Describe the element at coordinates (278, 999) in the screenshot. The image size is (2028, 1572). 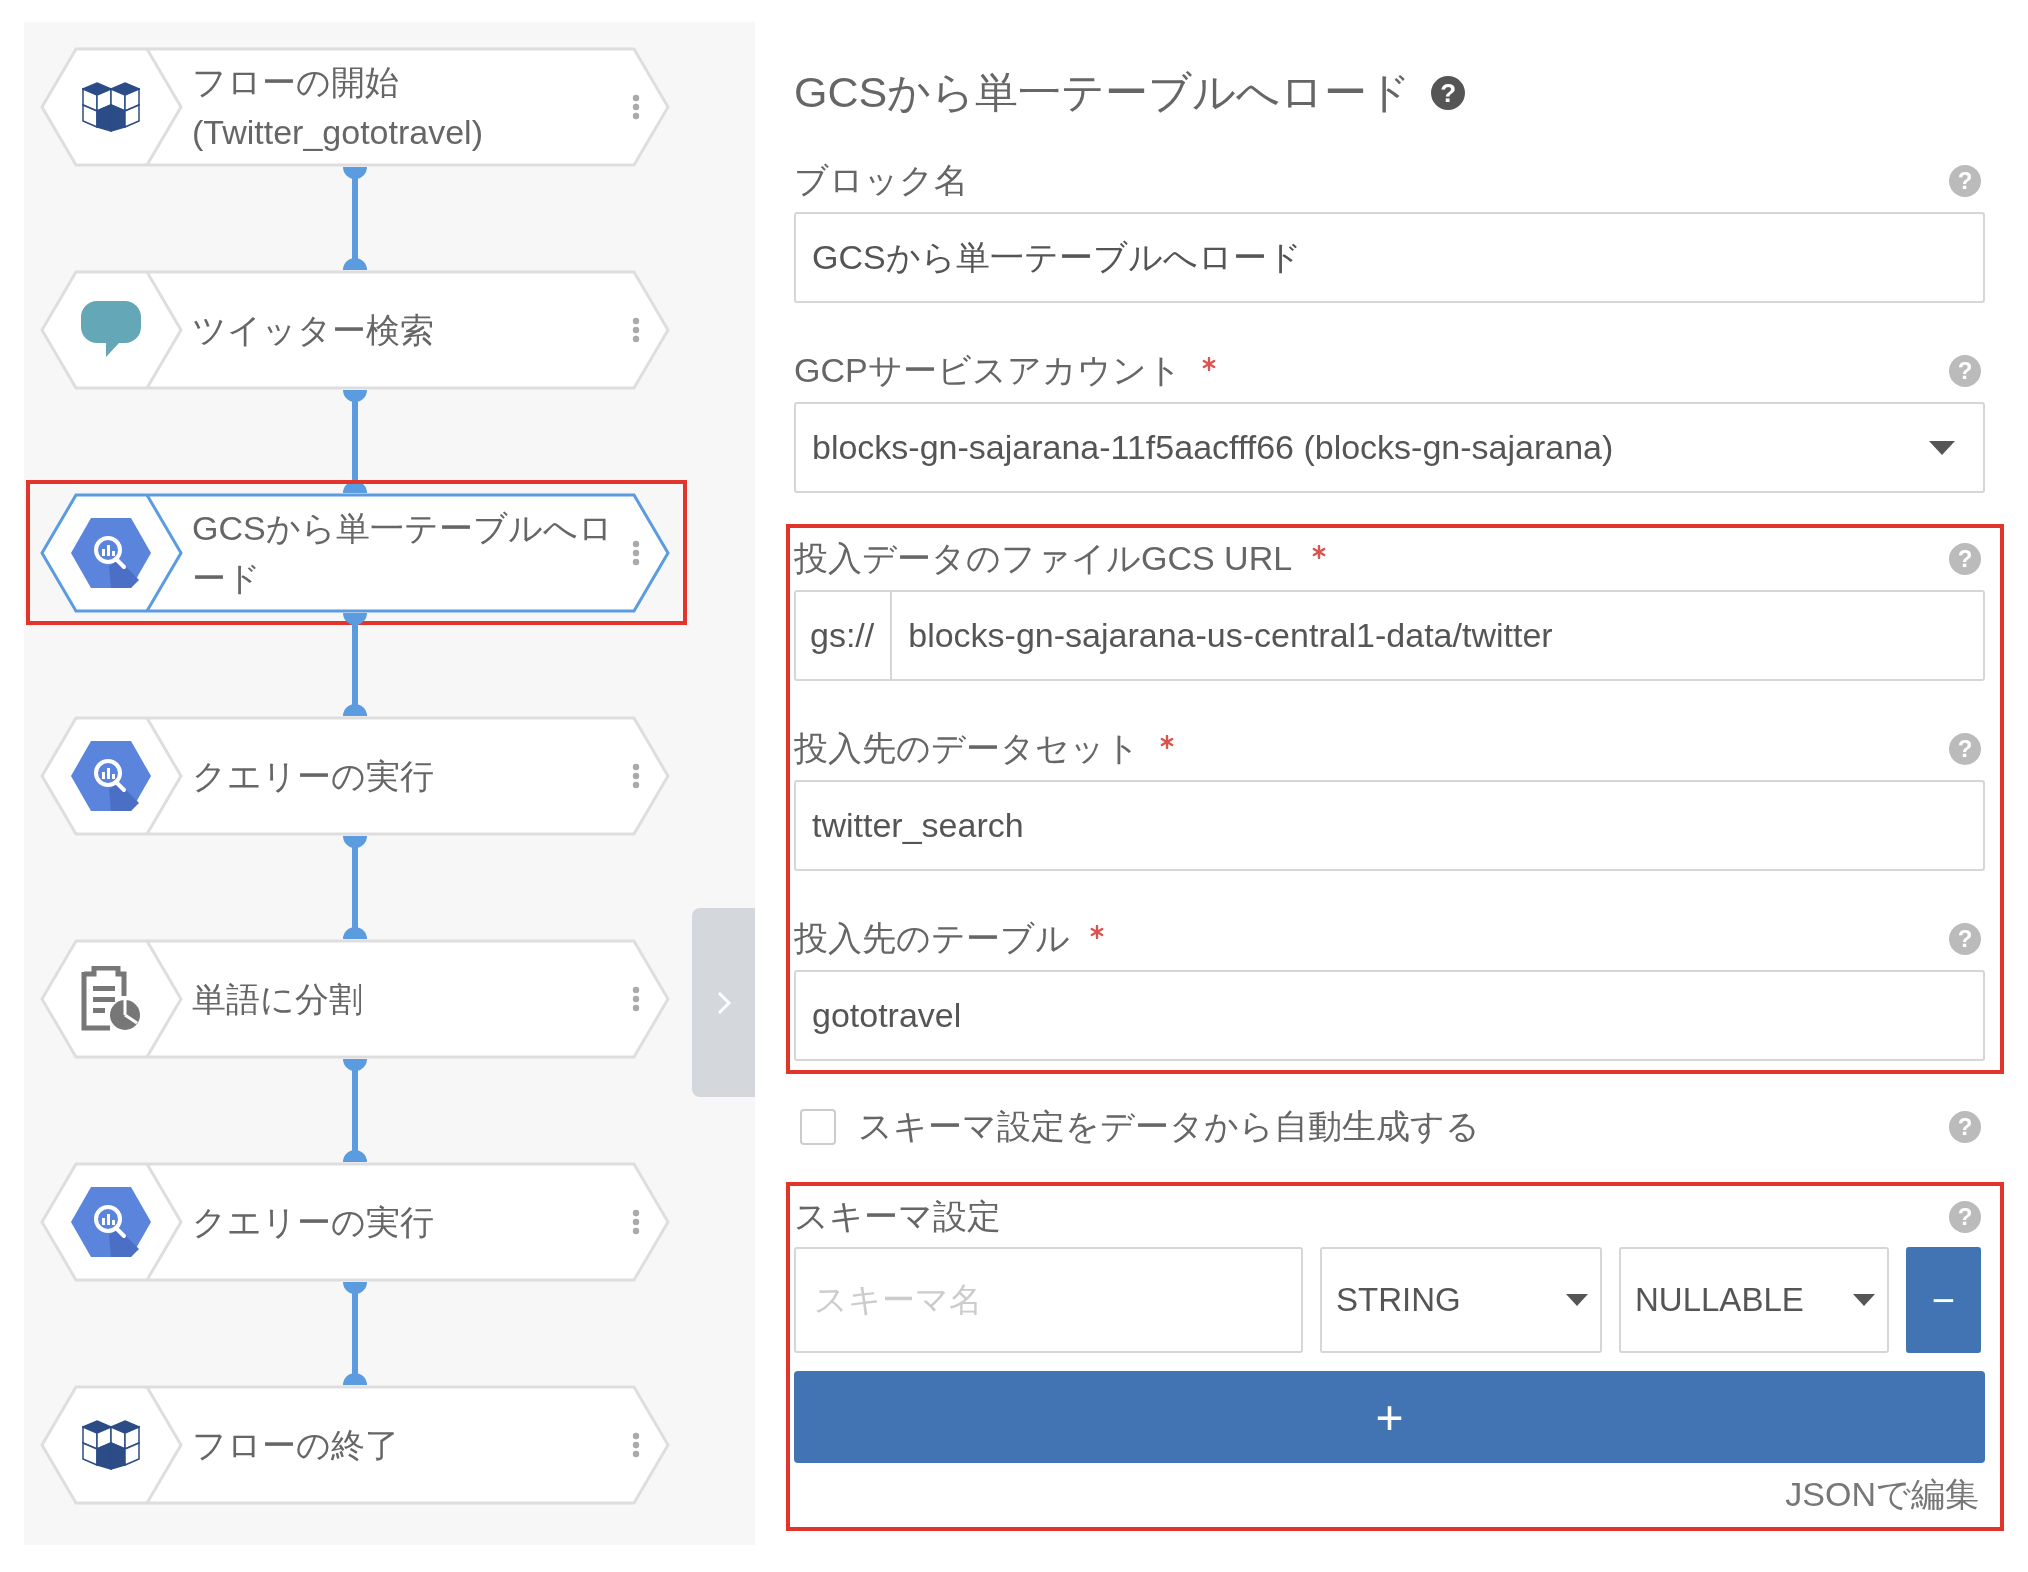
I see `node-title: 単語に分割` at that location.